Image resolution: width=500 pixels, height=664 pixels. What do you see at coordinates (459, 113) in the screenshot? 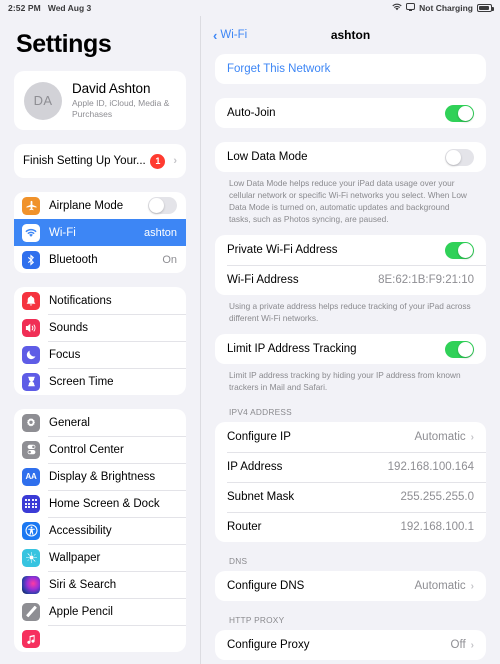
I see `auto-join-toggle` at bounding box center [459, 113].